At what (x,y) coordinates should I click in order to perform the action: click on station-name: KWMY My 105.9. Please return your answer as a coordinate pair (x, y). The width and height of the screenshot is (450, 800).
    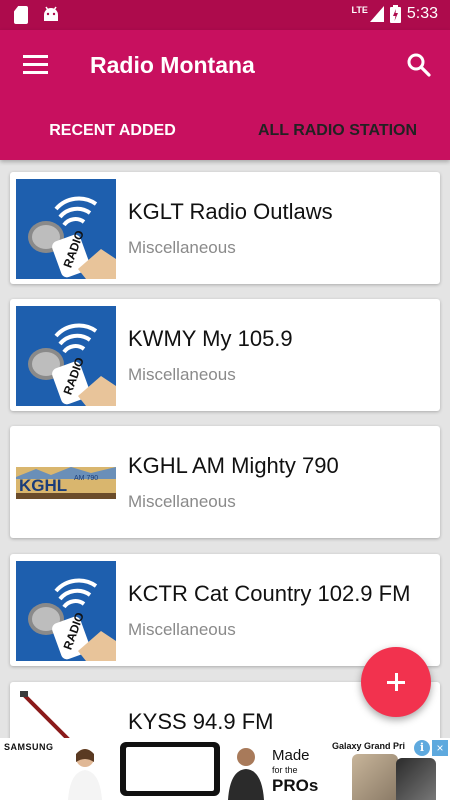
    Looking at the image, I should click on (210, 338).